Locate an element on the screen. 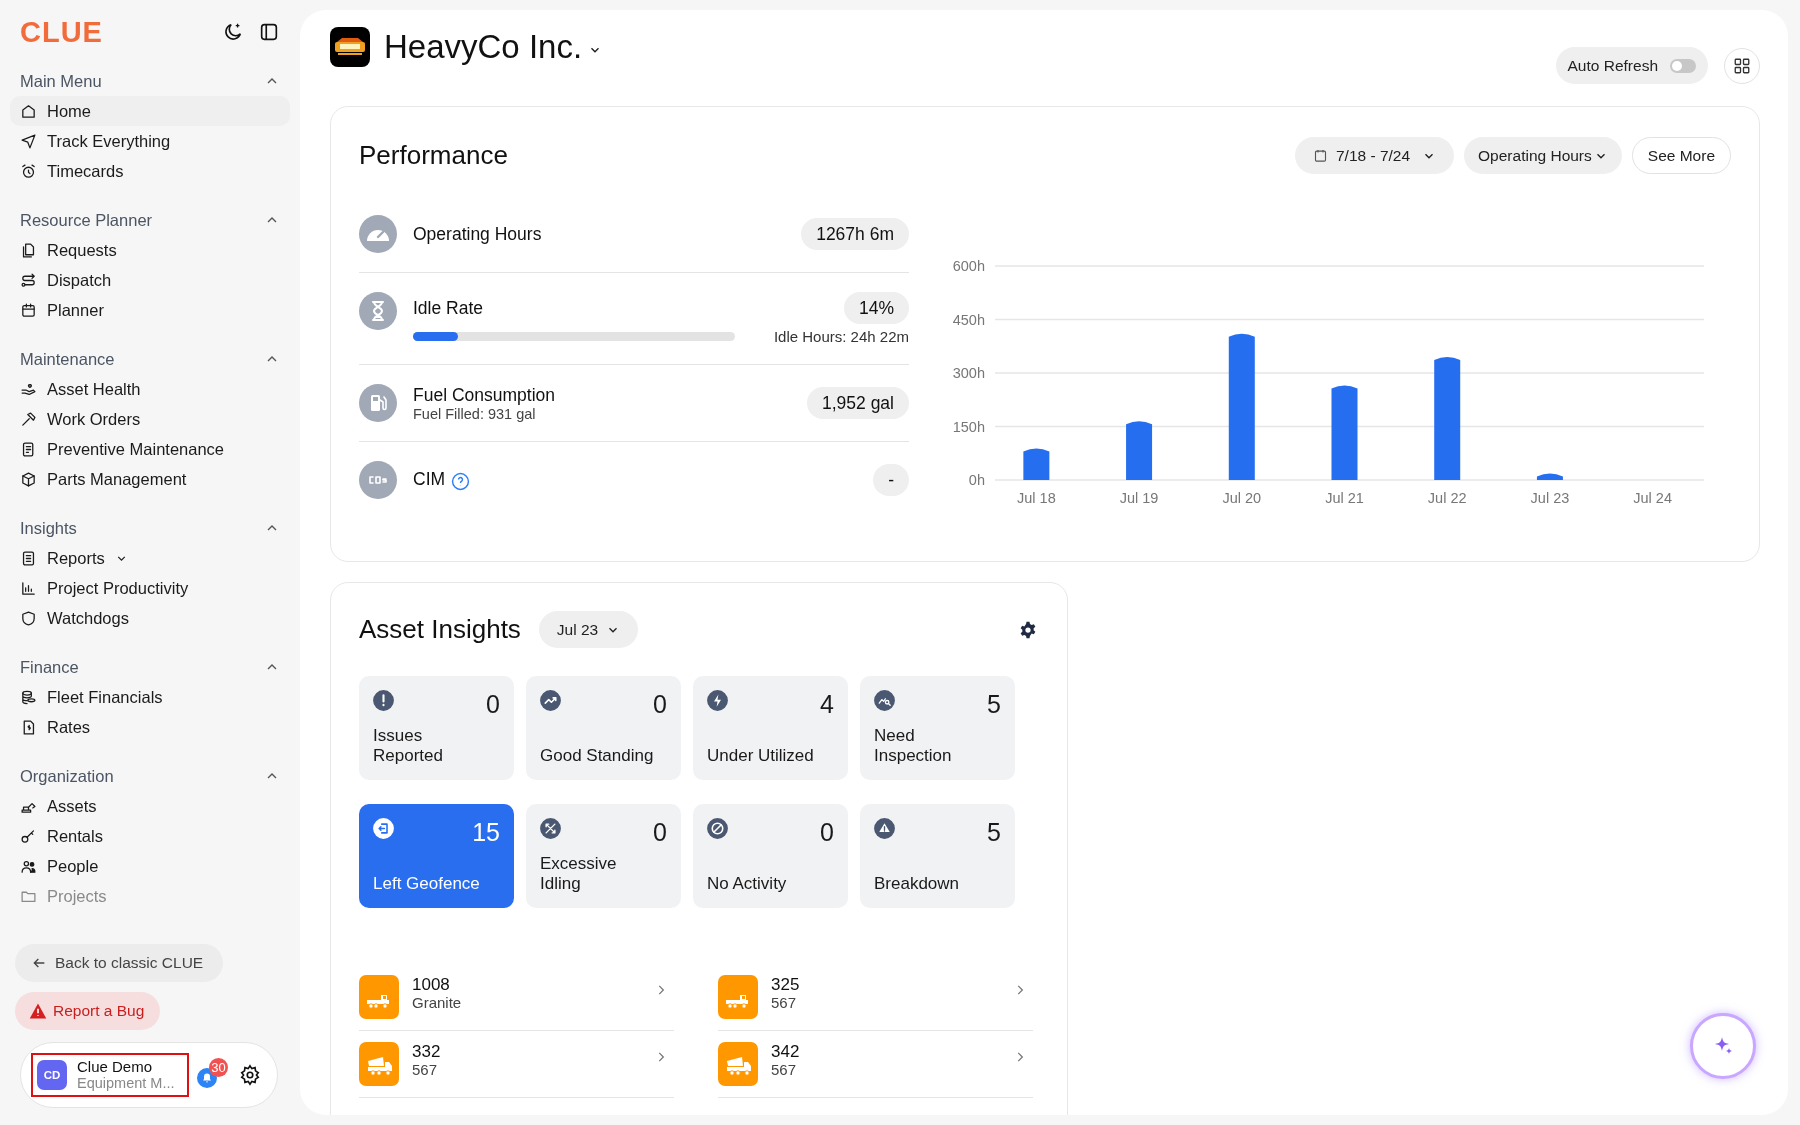  sidebar-item: Watchdogs is located at coordinates (150, 618).